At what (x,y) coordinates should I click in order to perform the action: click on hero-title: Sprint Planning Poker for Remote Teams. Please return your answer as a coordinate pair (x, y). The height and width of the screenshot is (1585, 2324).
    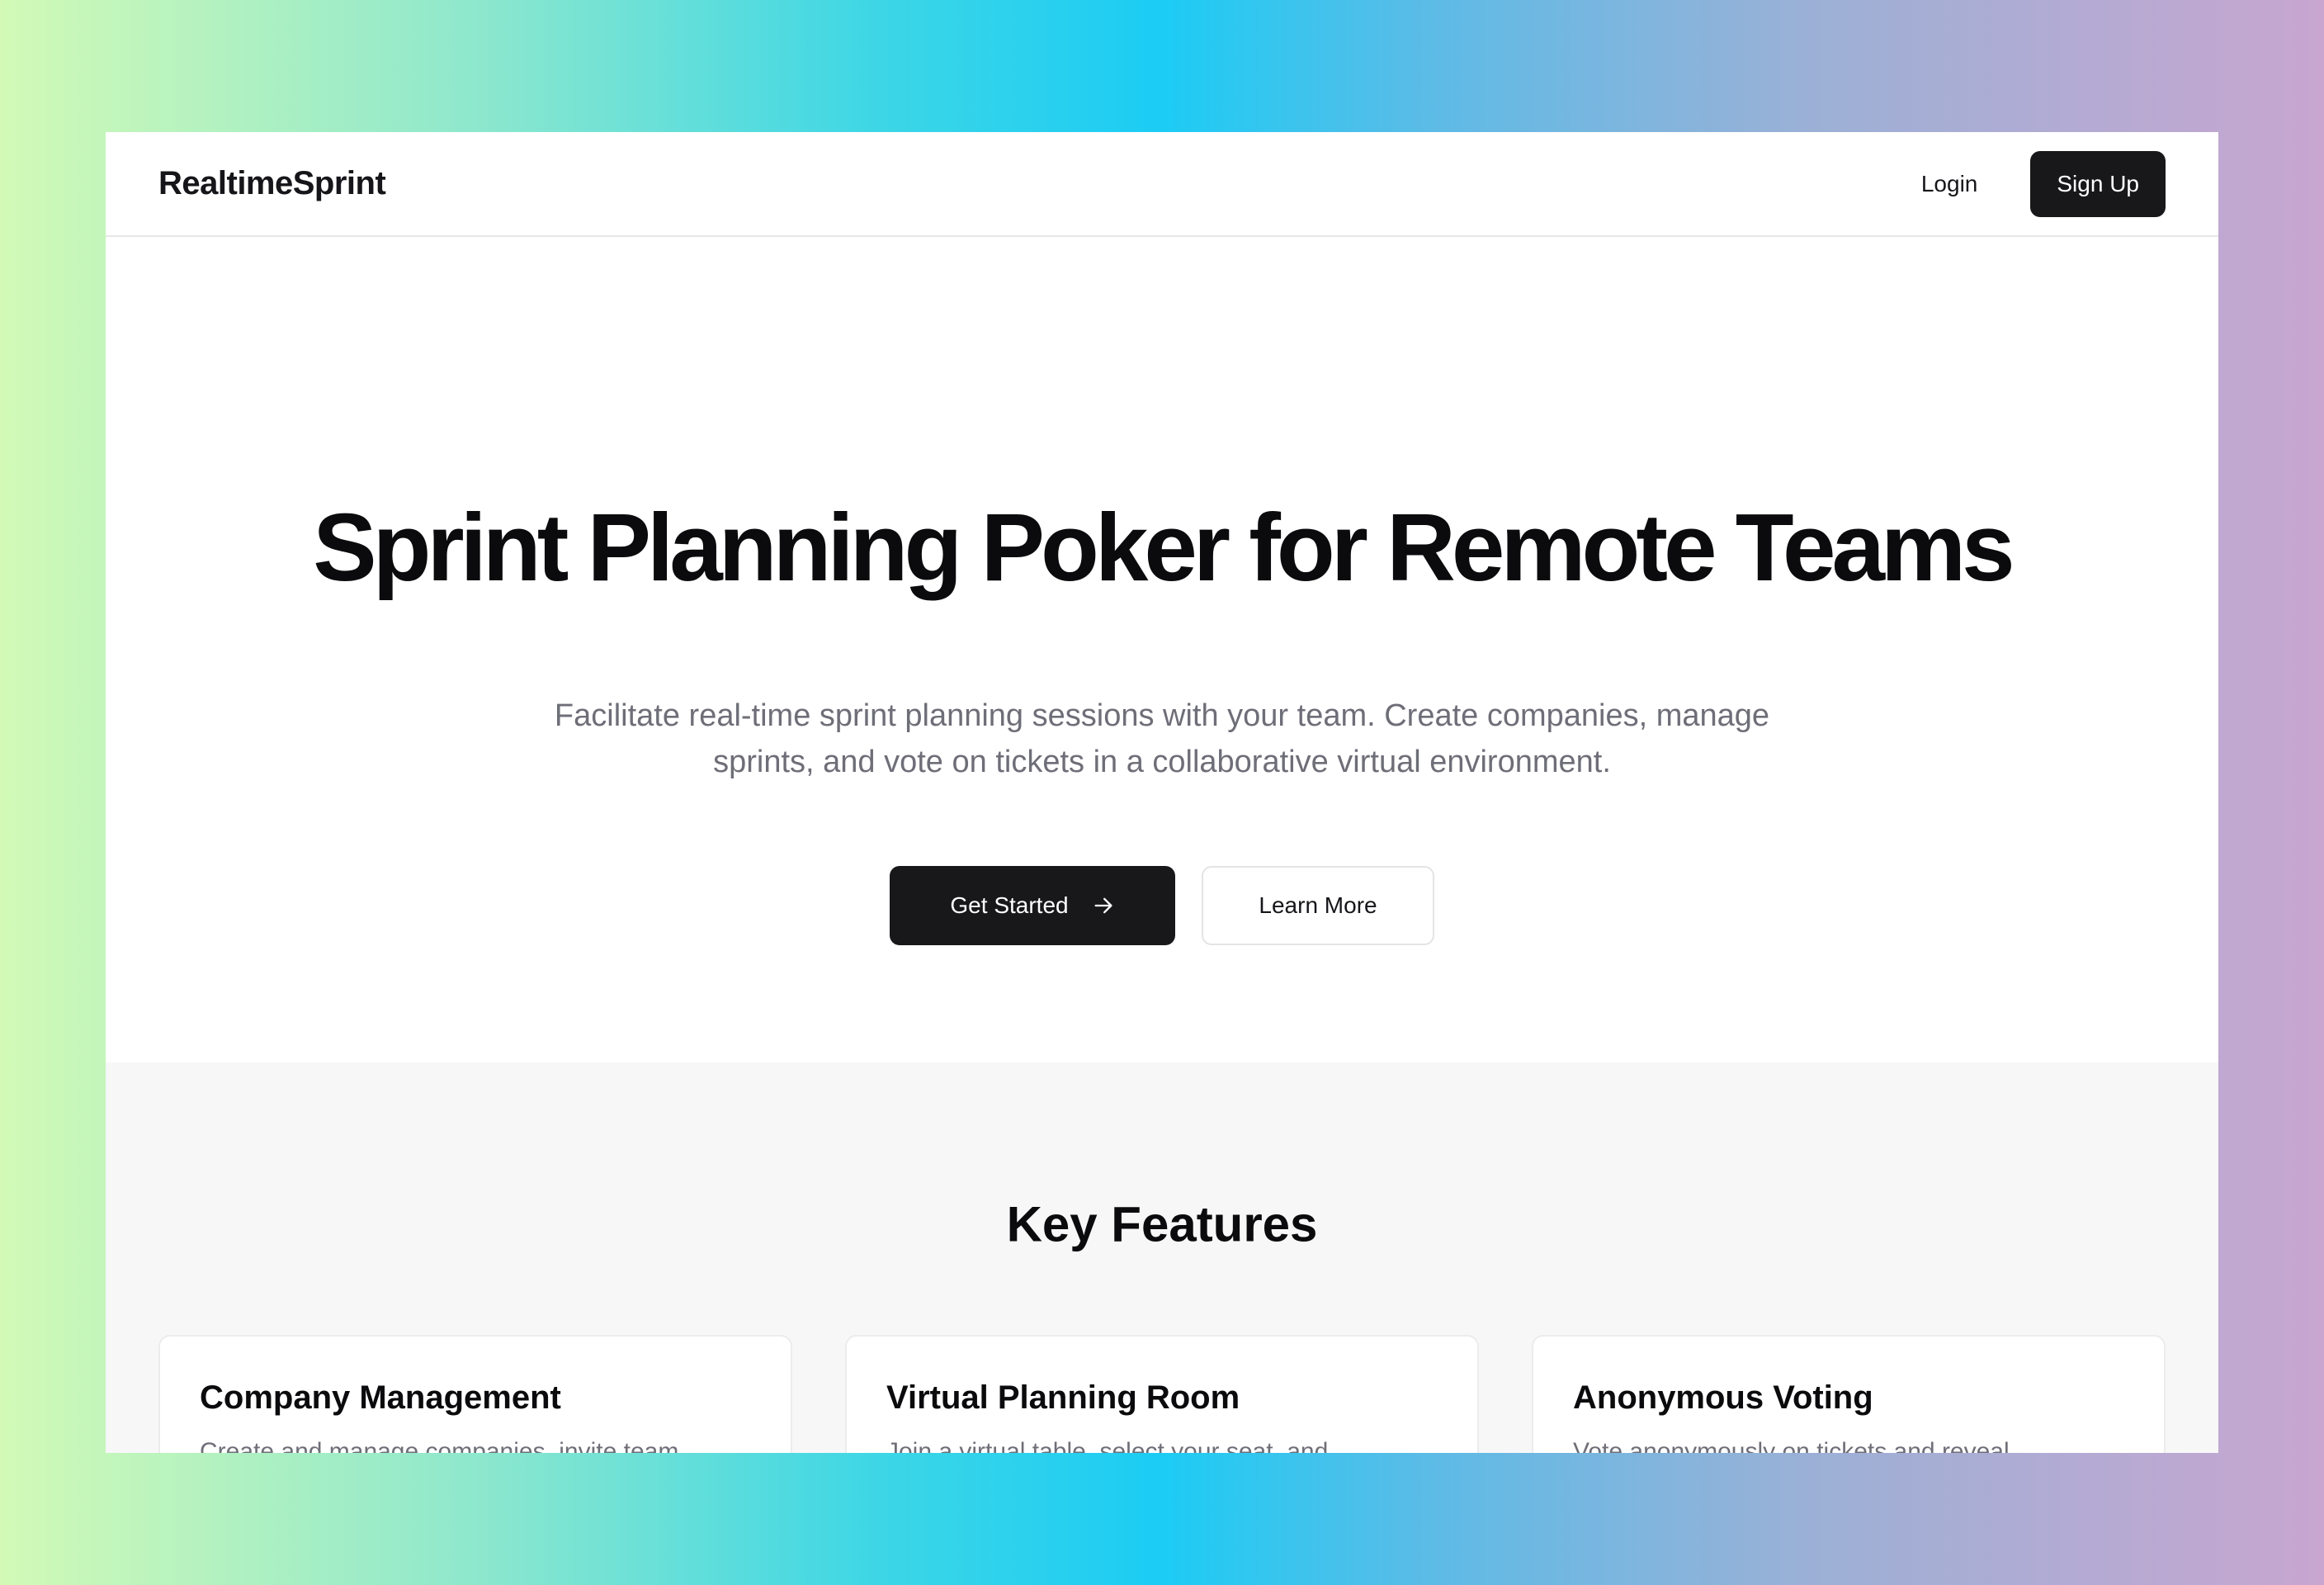
    Looking at the image, I should click on (1164, 547).